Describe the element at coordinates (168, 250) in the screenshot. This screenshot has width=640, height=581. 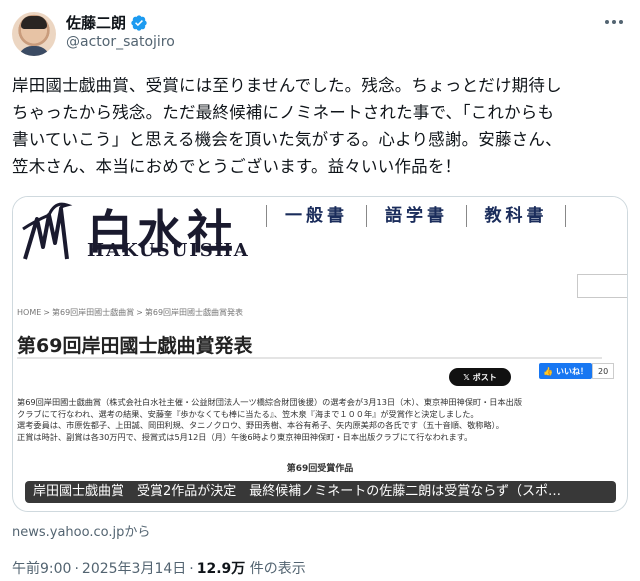
I see `site-logo-subtext: HAKUSUISHA` at that location.